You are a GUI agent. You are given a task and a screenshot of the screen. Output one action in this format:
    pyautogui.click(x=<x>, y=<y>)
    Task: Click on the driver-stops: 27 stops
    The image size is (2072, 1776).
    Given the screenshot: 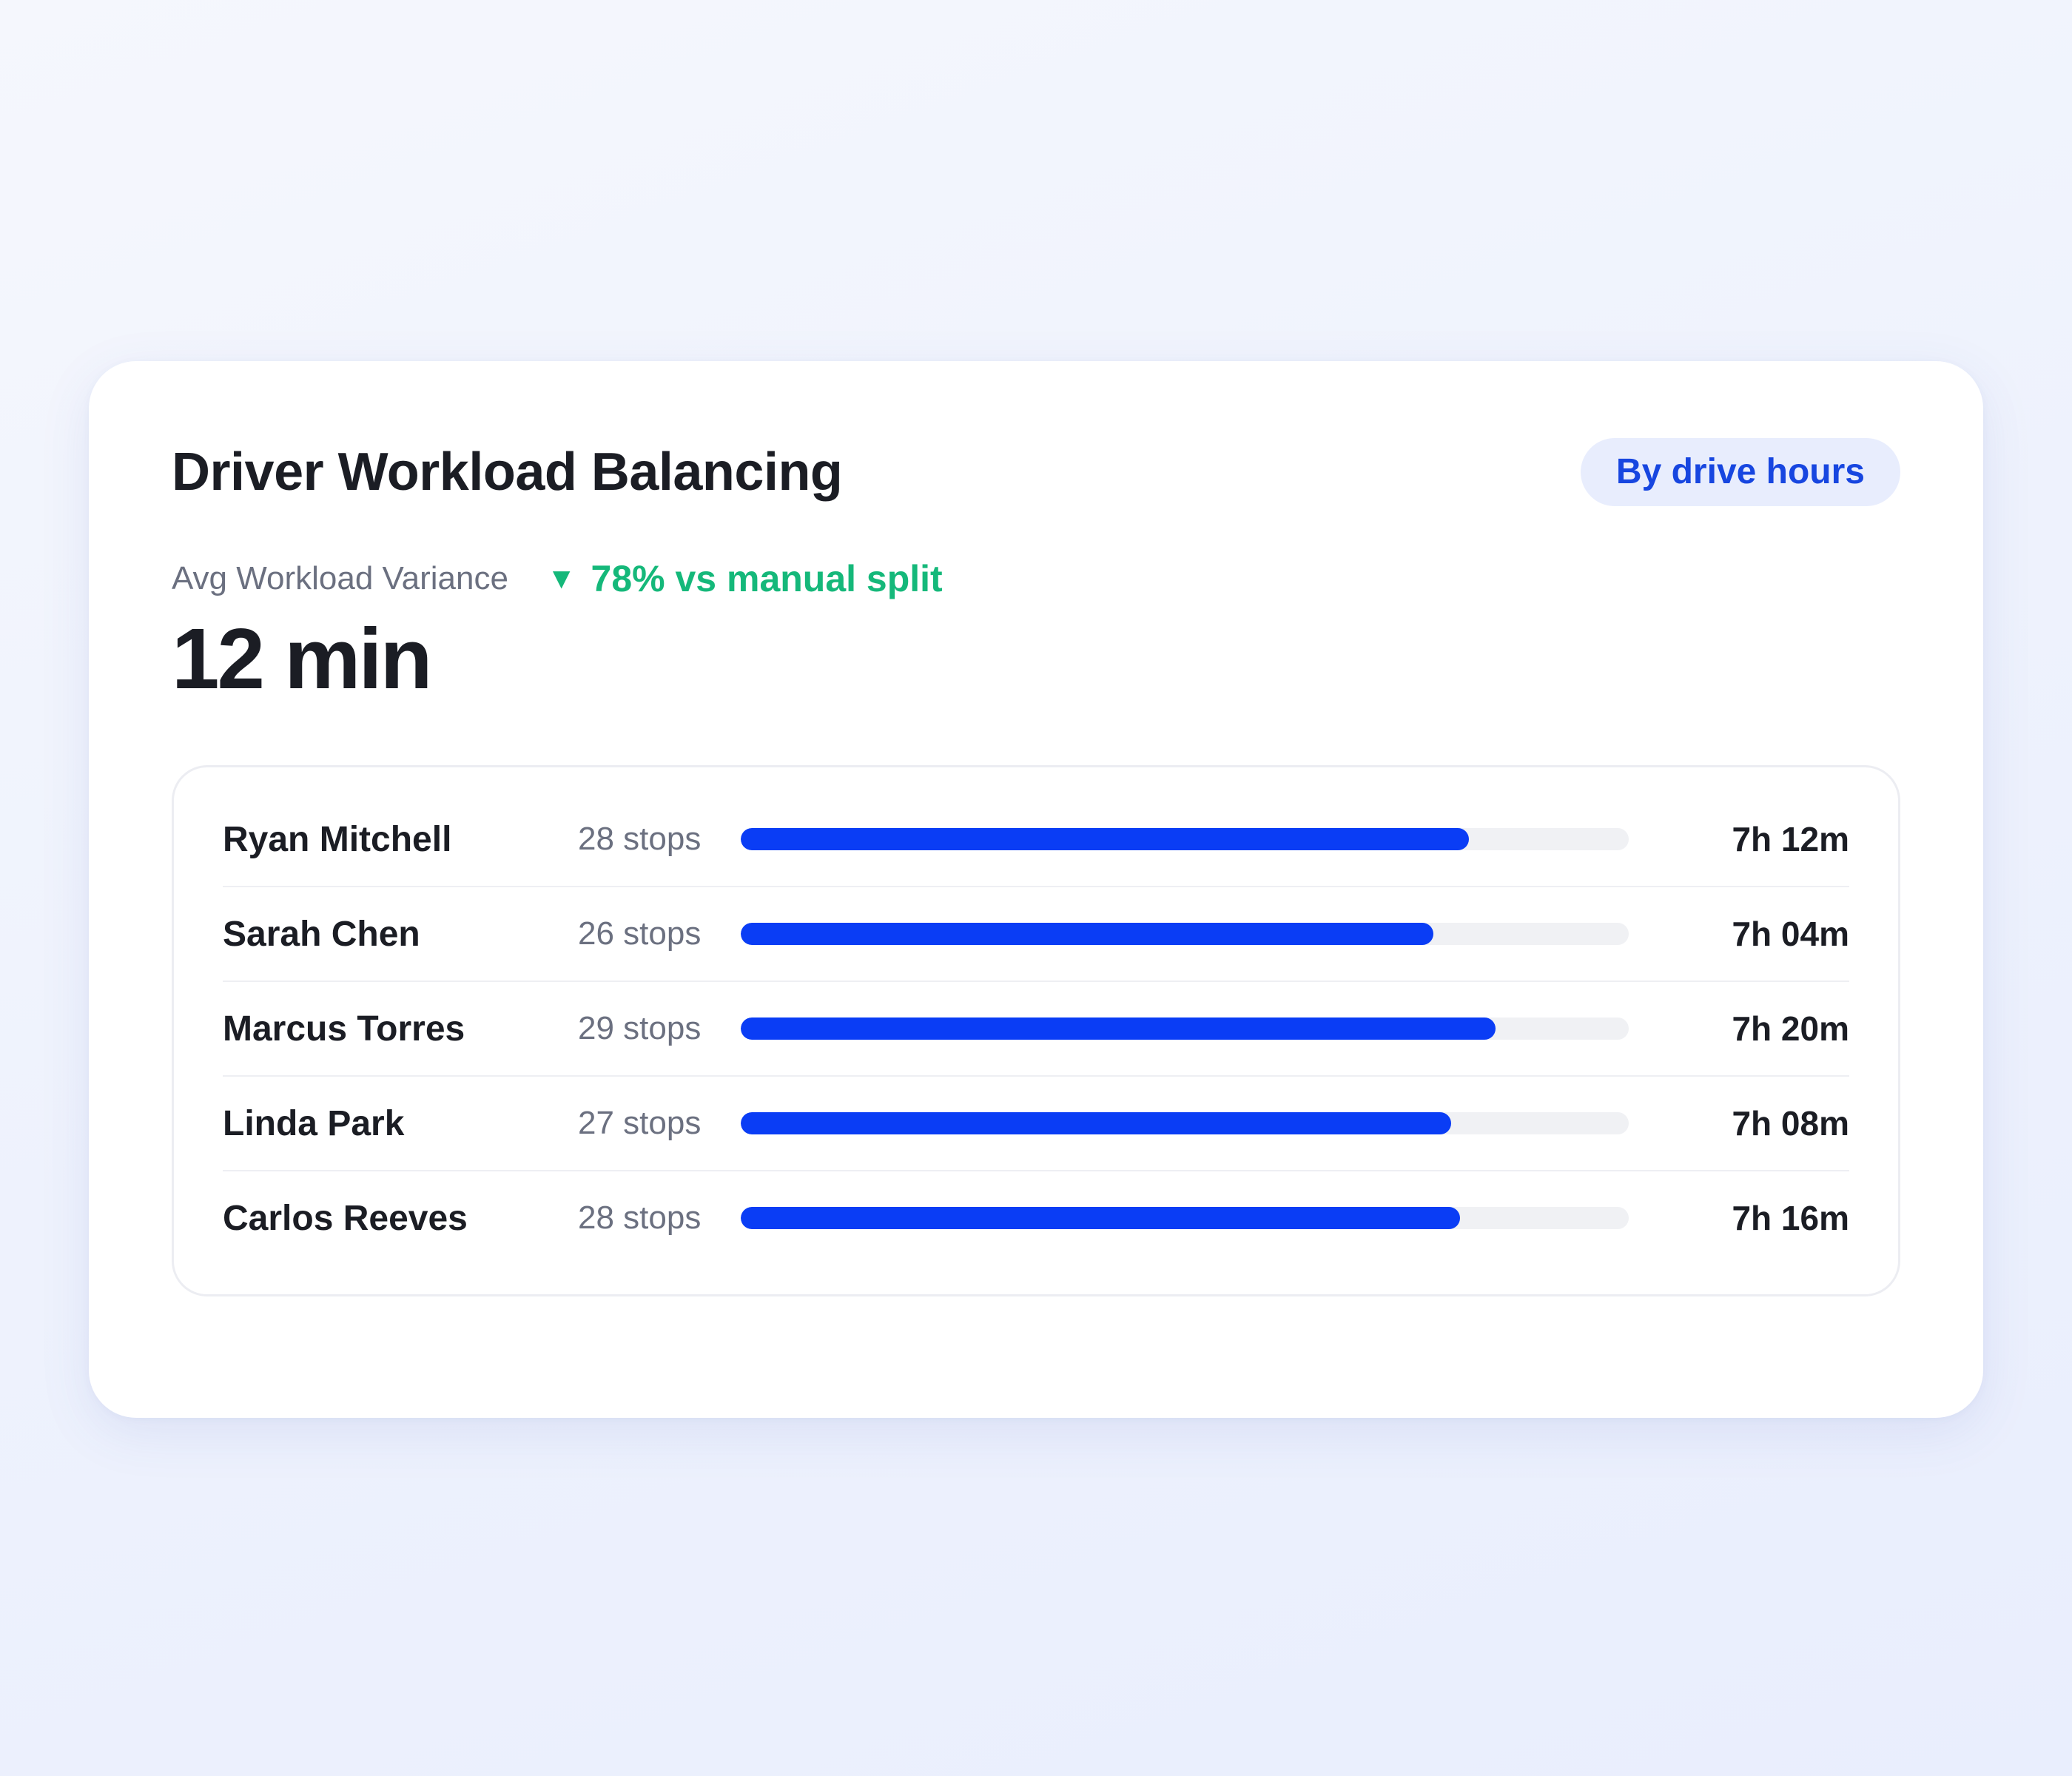 What is the action you would take?
    pyautogui.click(x=640, y=1123)
    